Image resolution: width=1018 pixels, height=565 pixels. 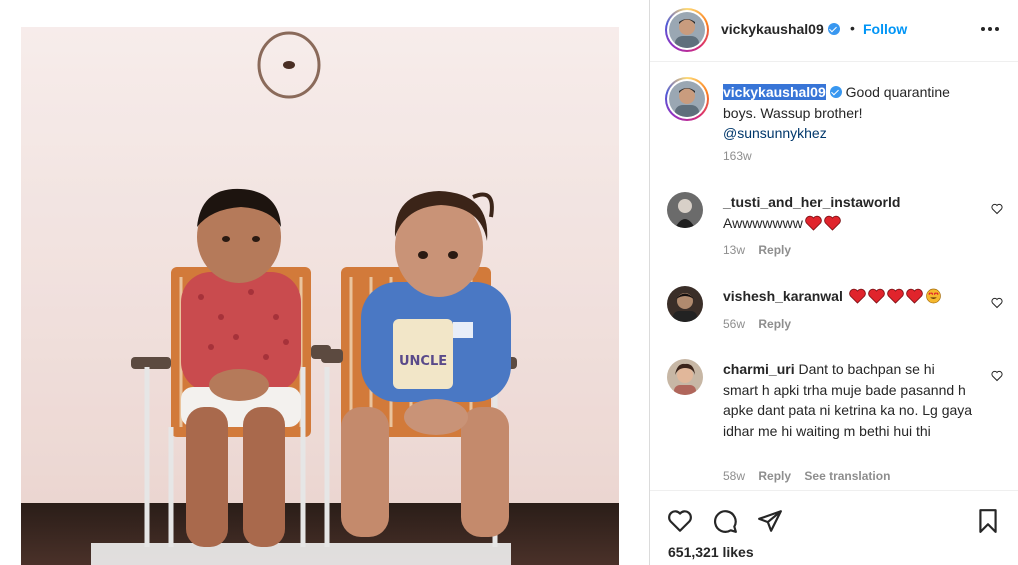 What do you see at coordinates (775, 133) in the screenshot?
I see `caption-mention-link: @sunsunnykhez` at bounding box center [775, 133].